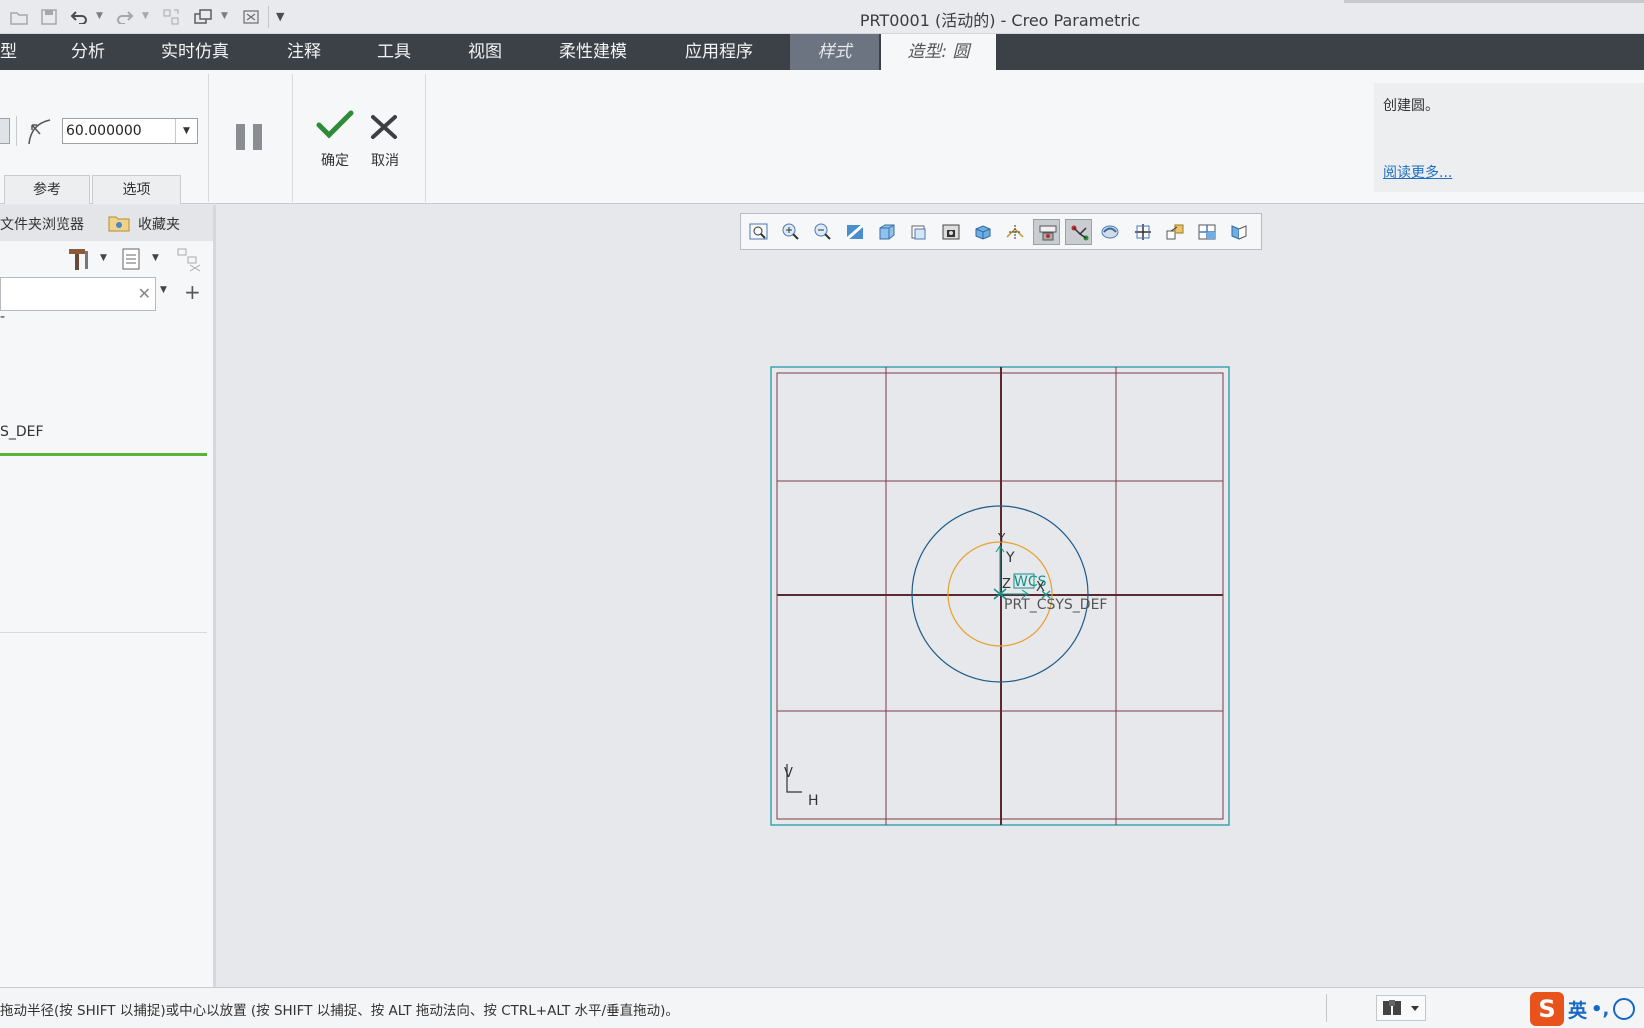 This screenshot has height=1028, width=1644. What do you see at coordinates (119, 131) in the screenshot?
I see `radius-input` at bounding box center [119, 131].